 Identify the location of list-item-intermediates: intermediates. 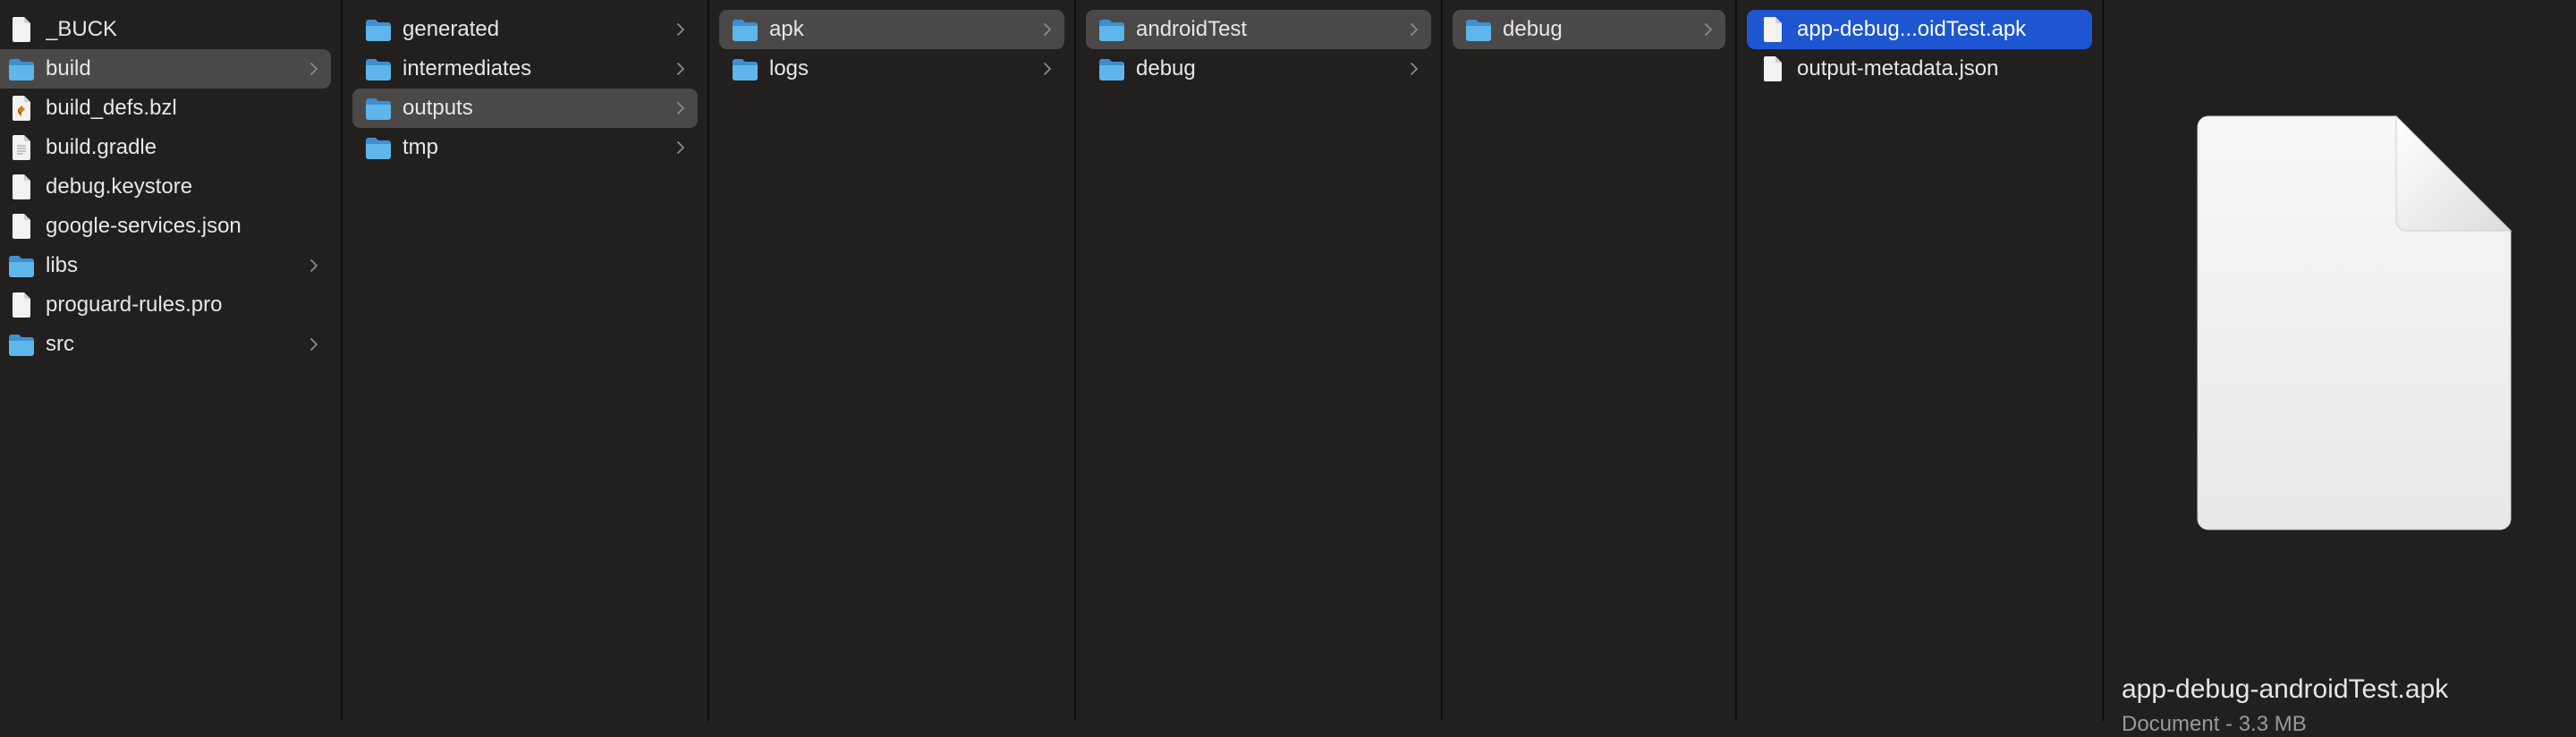
(525, 69).